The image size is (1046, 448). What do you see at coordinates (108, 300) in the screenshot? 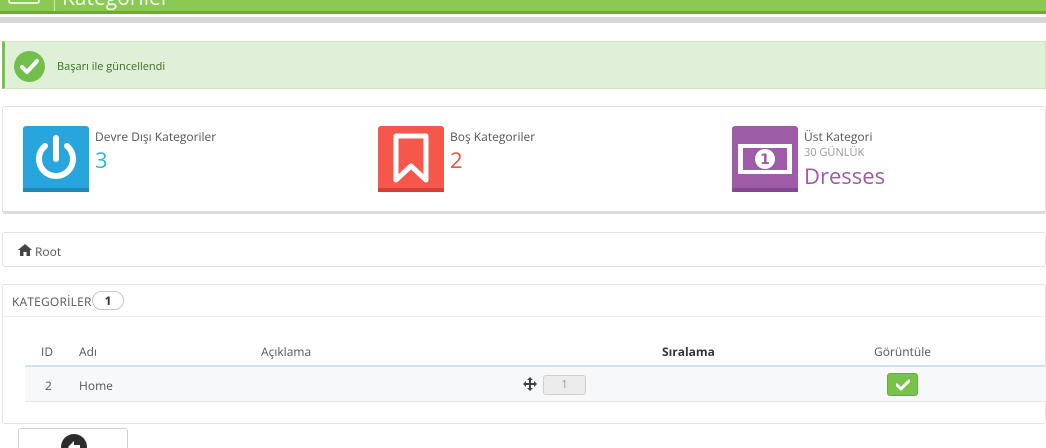
I see `count-badge: 1` at bounding box center [108, 300].